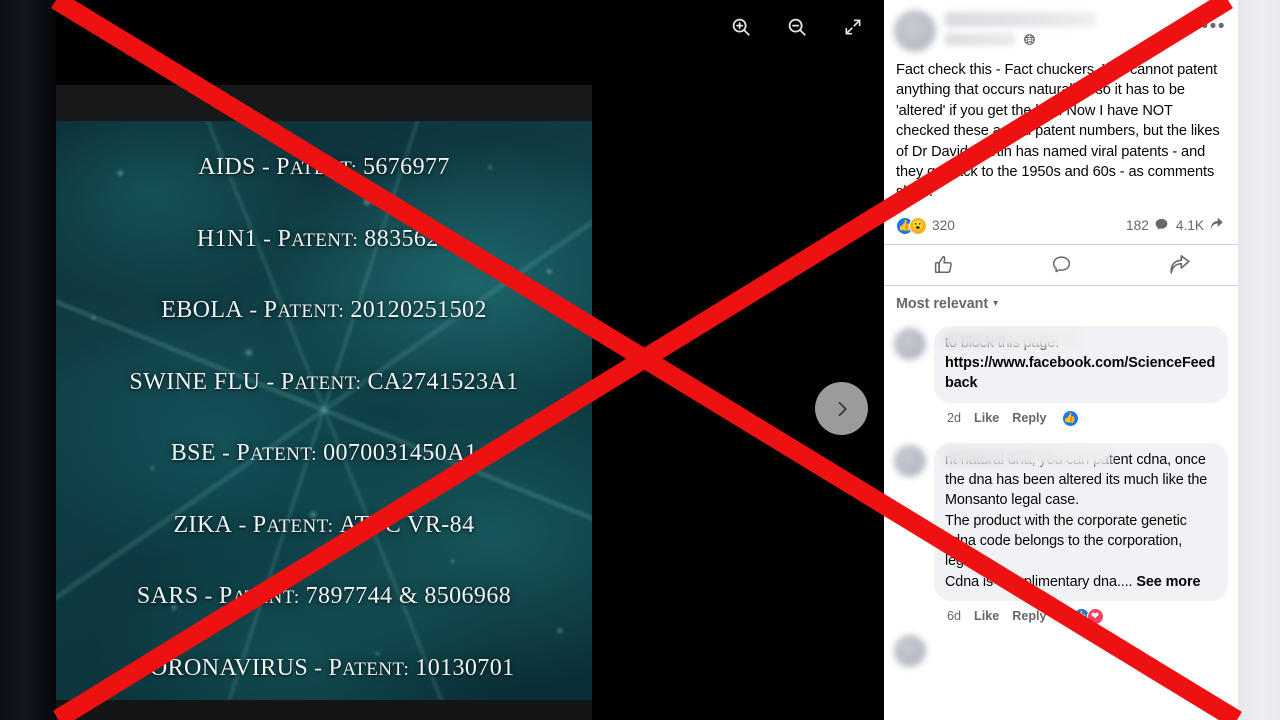  I want to click on comment-time: 2d, so click(954, 418).